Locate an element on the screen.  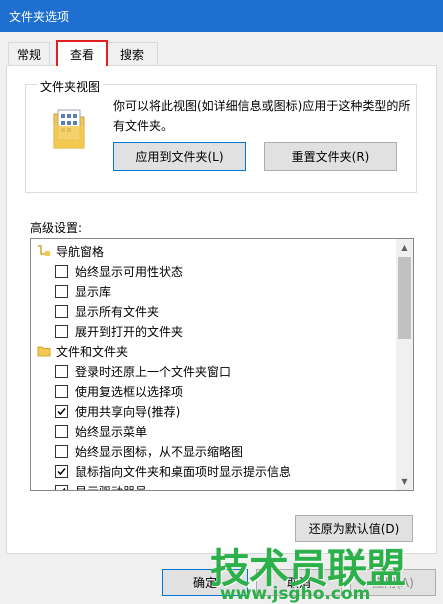
tab-view: 查看 is located at coordinates (82, 53).